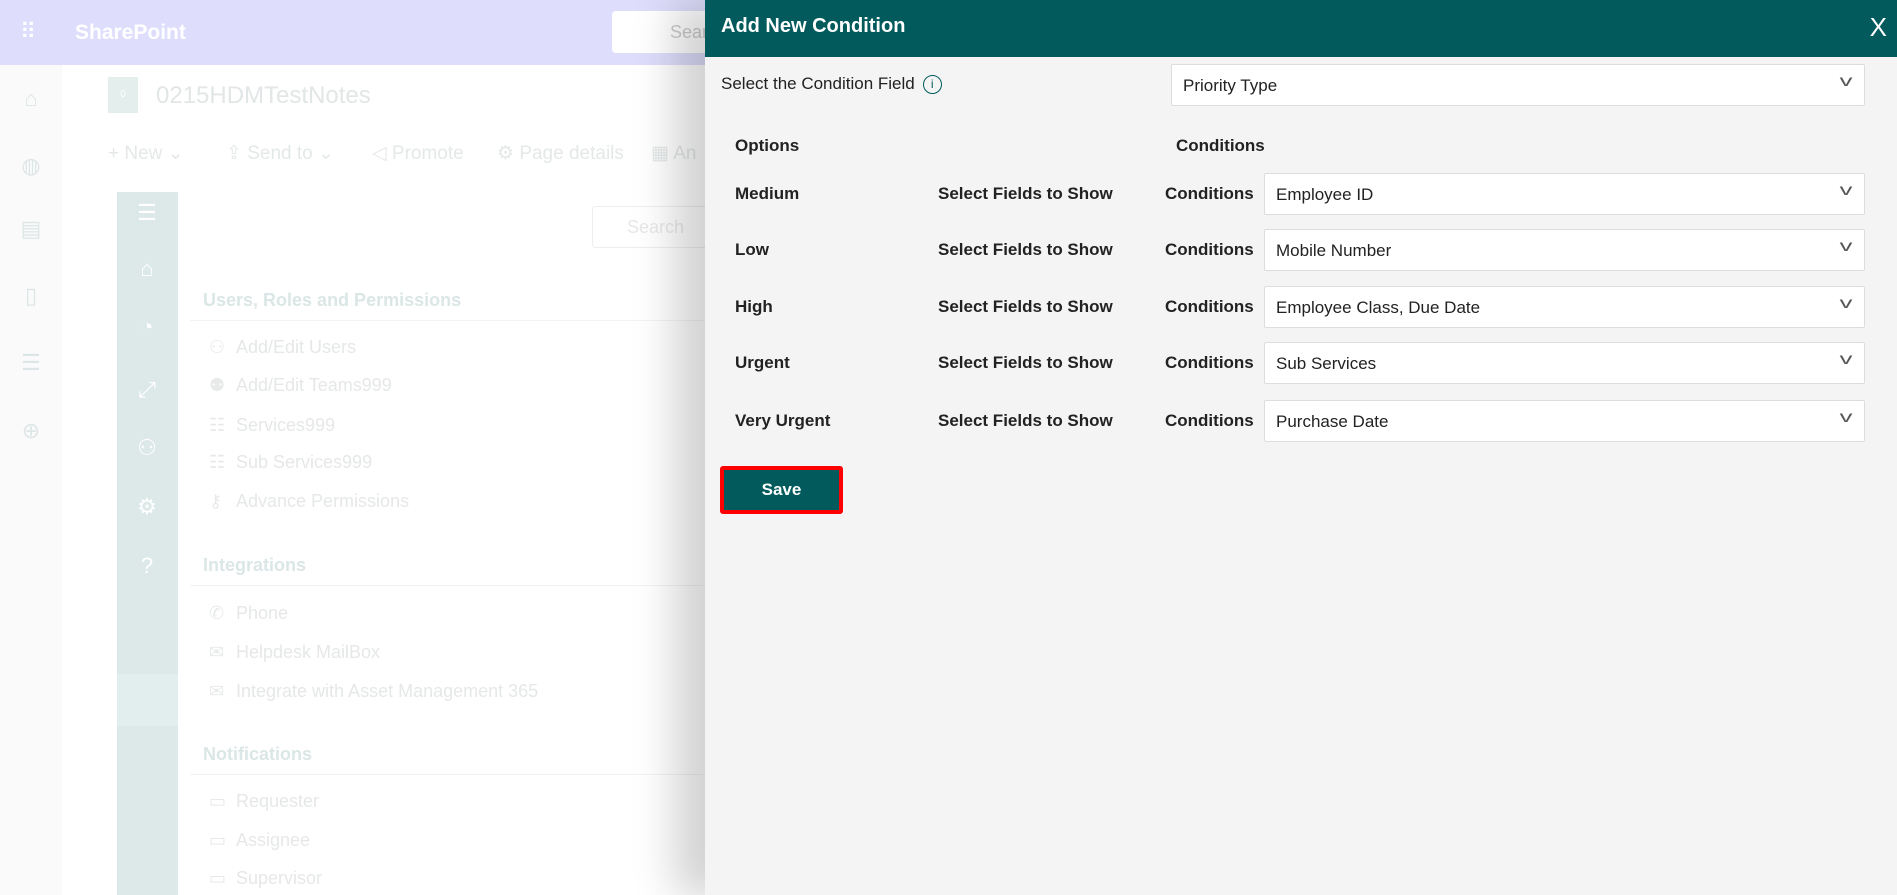  I want to click on item-label: Add/Edit Users, so click(296, 347).